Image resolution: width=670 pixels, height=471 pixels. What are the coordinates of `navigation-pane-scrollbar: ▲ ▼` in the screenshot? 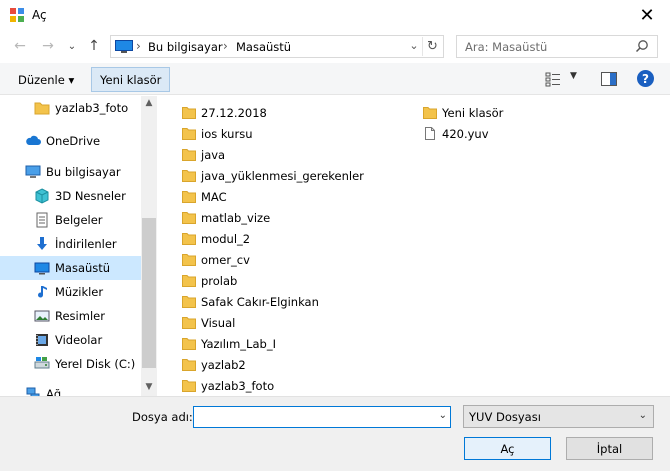 It's located at (149, 246).